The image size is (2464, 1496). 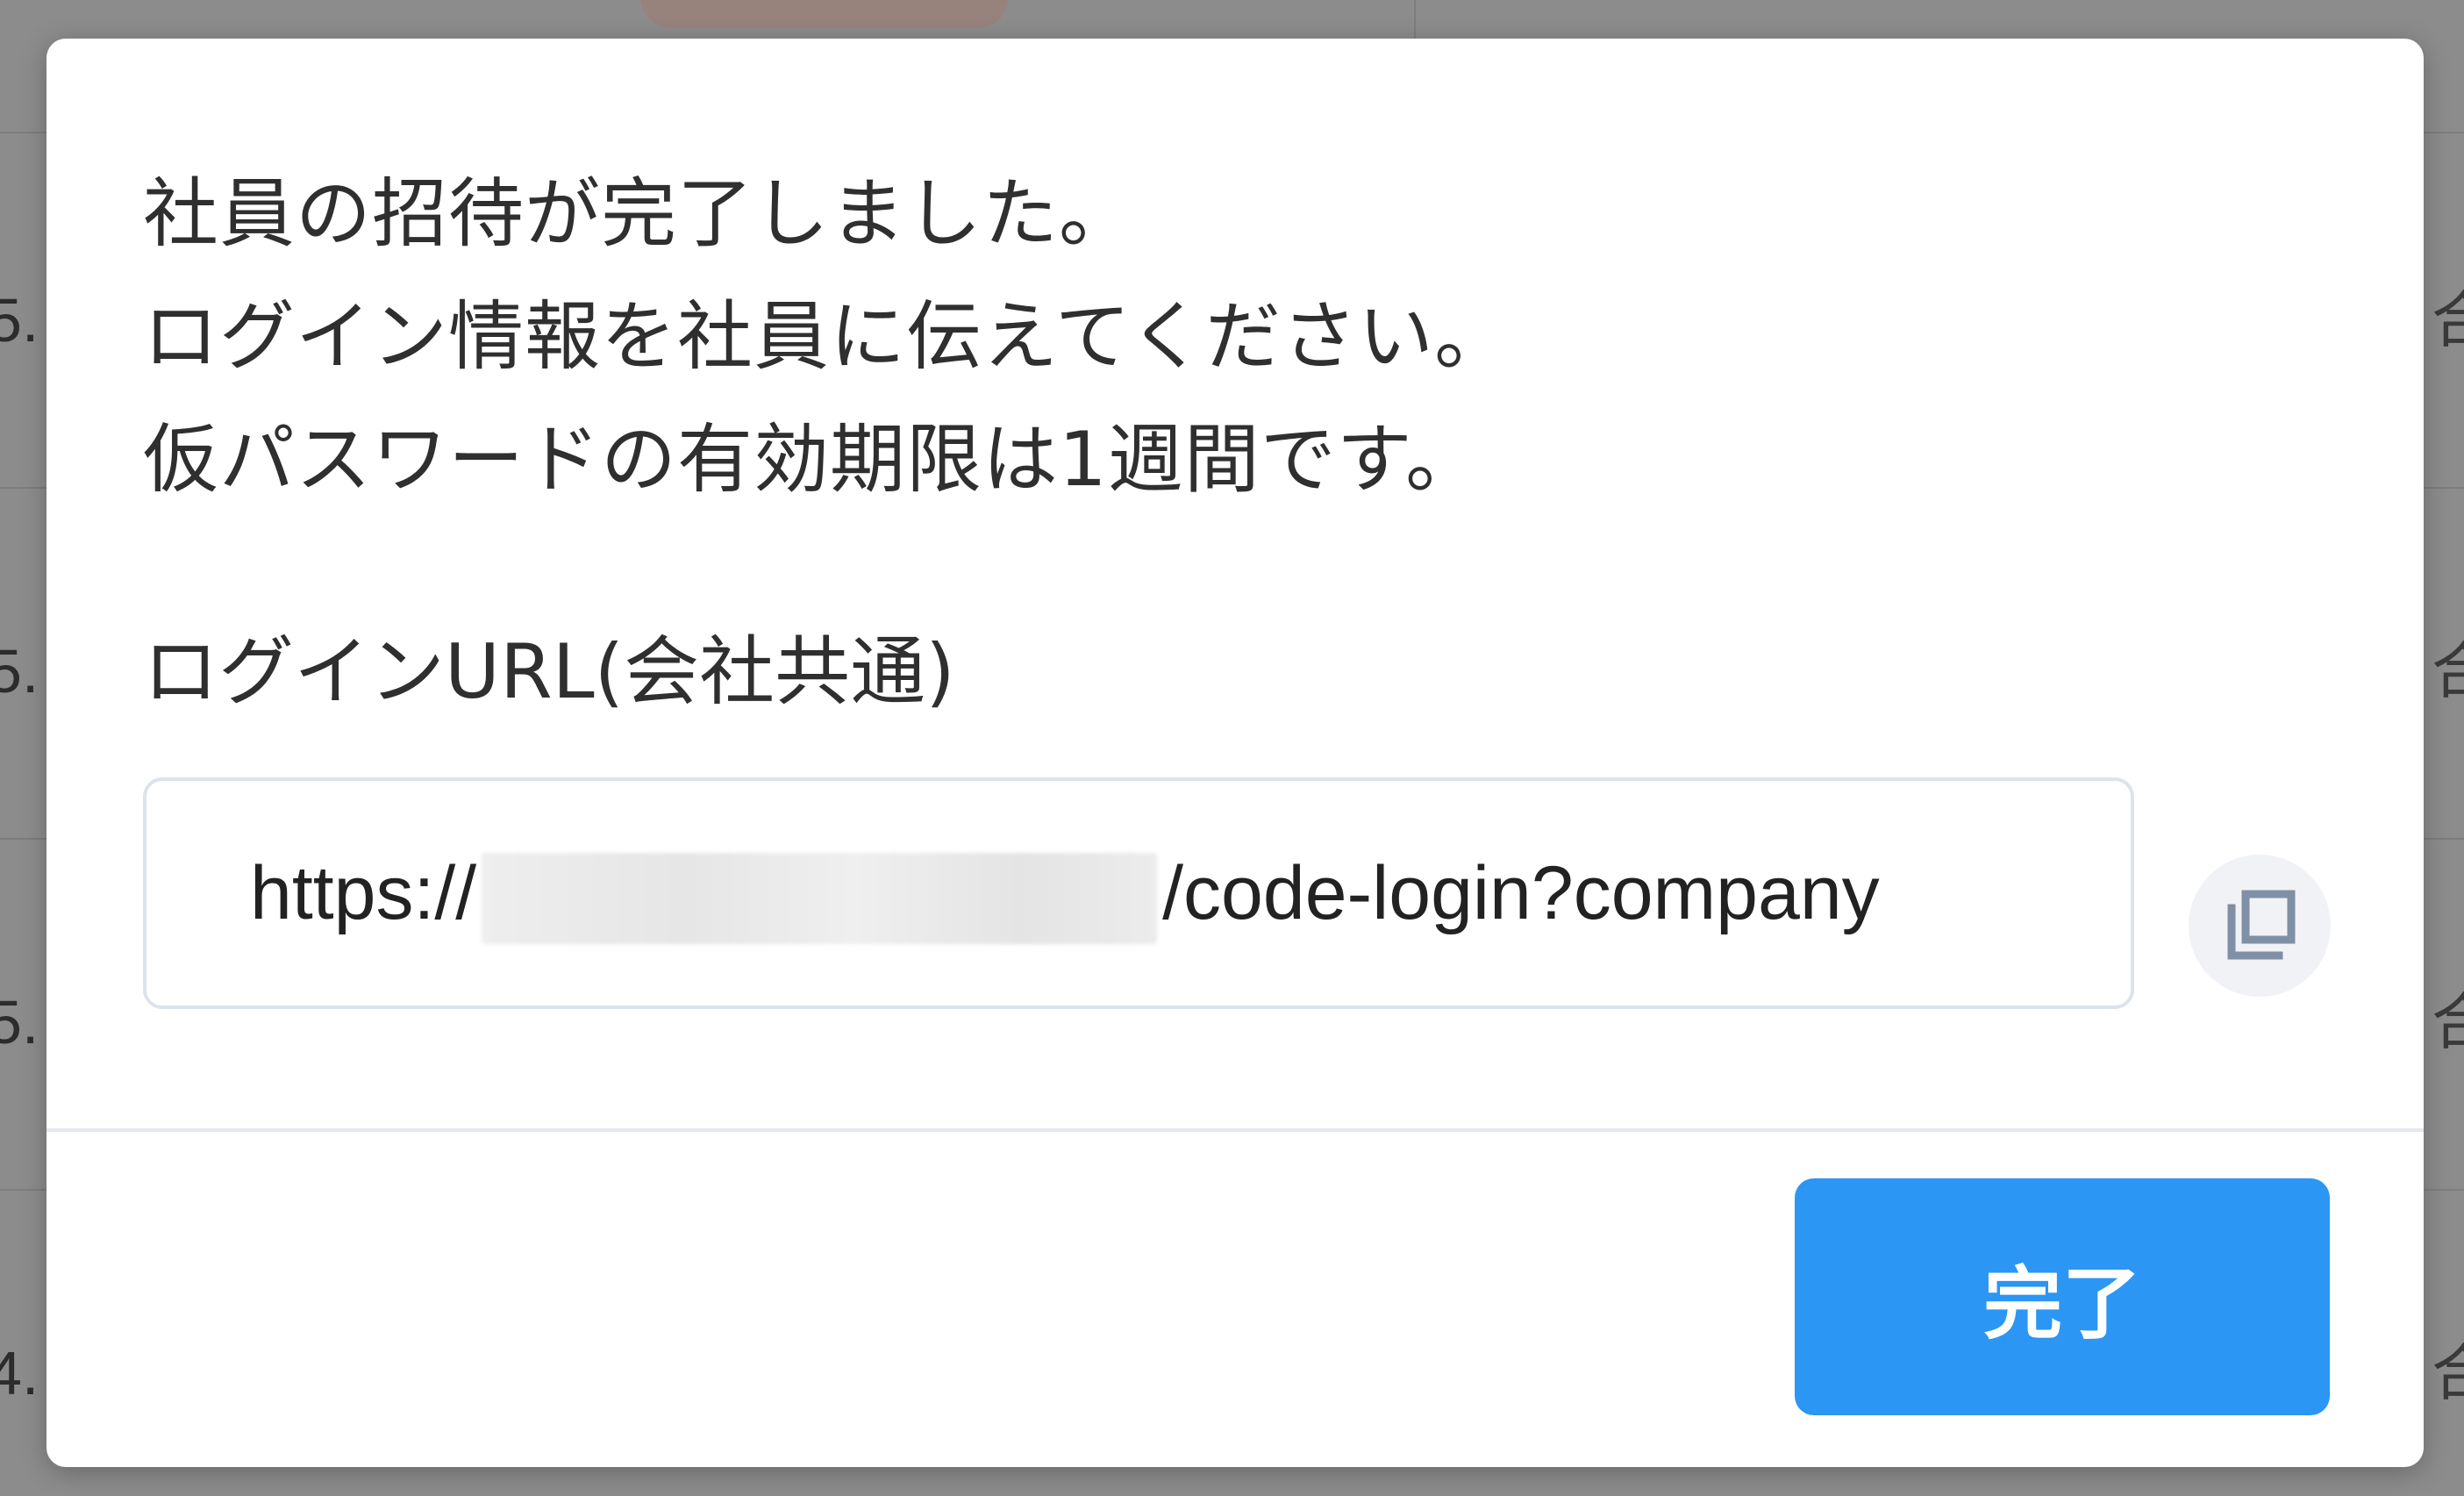 What do you see at coordinates (2062, 1296) in the screenshot?
I see `done-button: 完了` at bounding box center [2062, 1296].